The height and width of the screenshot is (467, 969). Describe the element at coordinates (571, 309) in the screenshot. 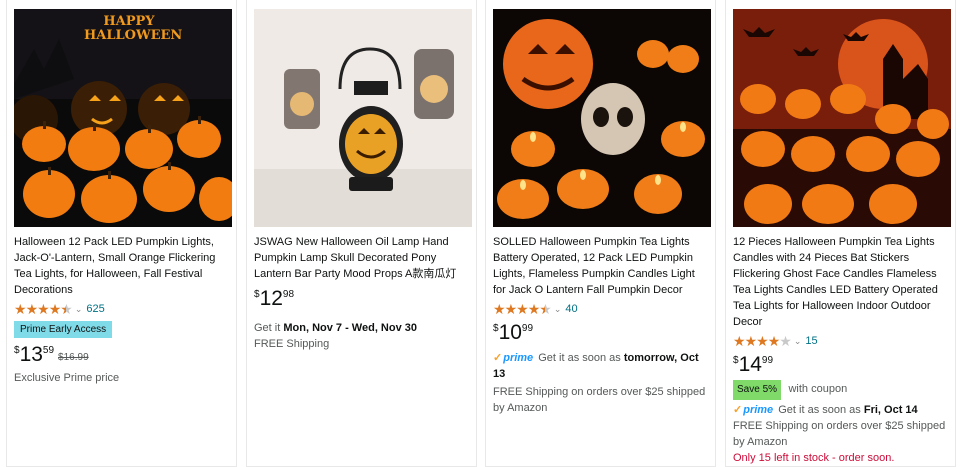

I see `rating-count: 40` at that location.